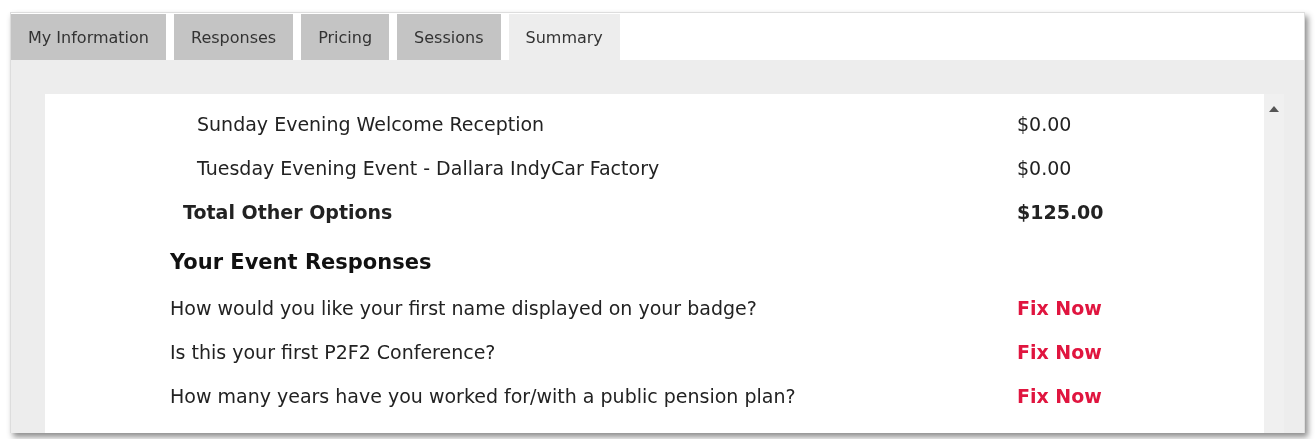 Image resolution: width=1315 pixels, height=439 pixels. What do you see at coordinates (234, 37) in the screenshot?
I see `tab: Responses` at bounding box center [234, 37].